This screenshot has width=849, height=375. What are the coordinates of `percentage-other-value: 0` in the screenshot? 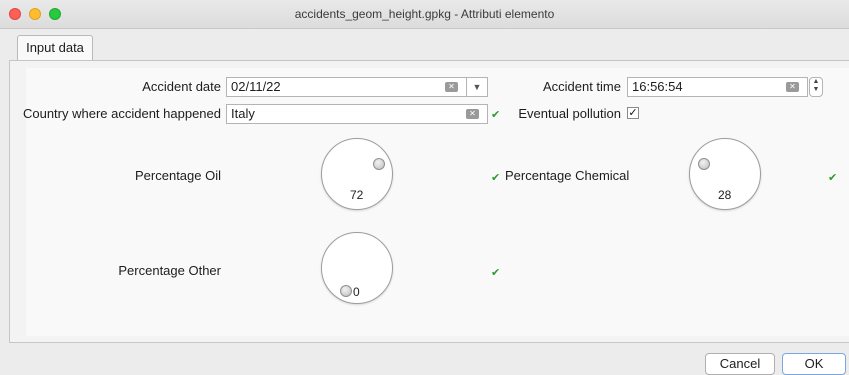 It's located at (356, 292).